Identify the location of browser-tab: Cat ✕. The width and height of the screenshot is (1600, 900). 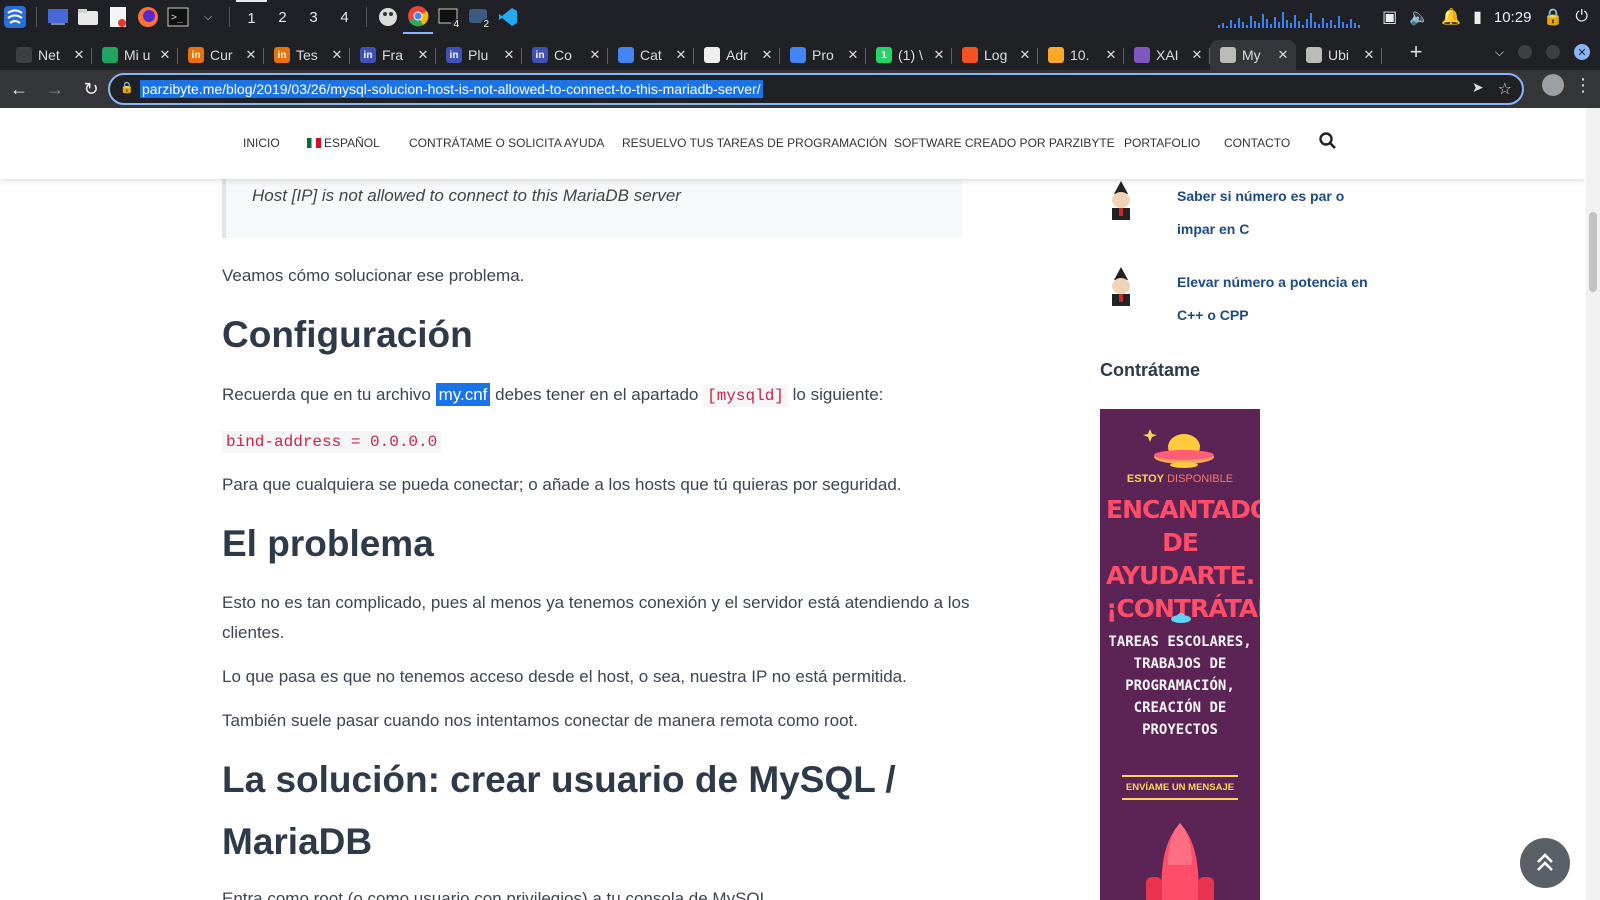
(651, 55).